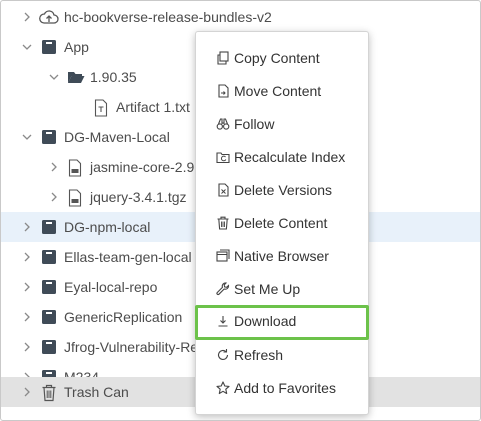 The height and width of the screenshot is (421, 481). I want to click on text-file-icon, so click(103, 108).